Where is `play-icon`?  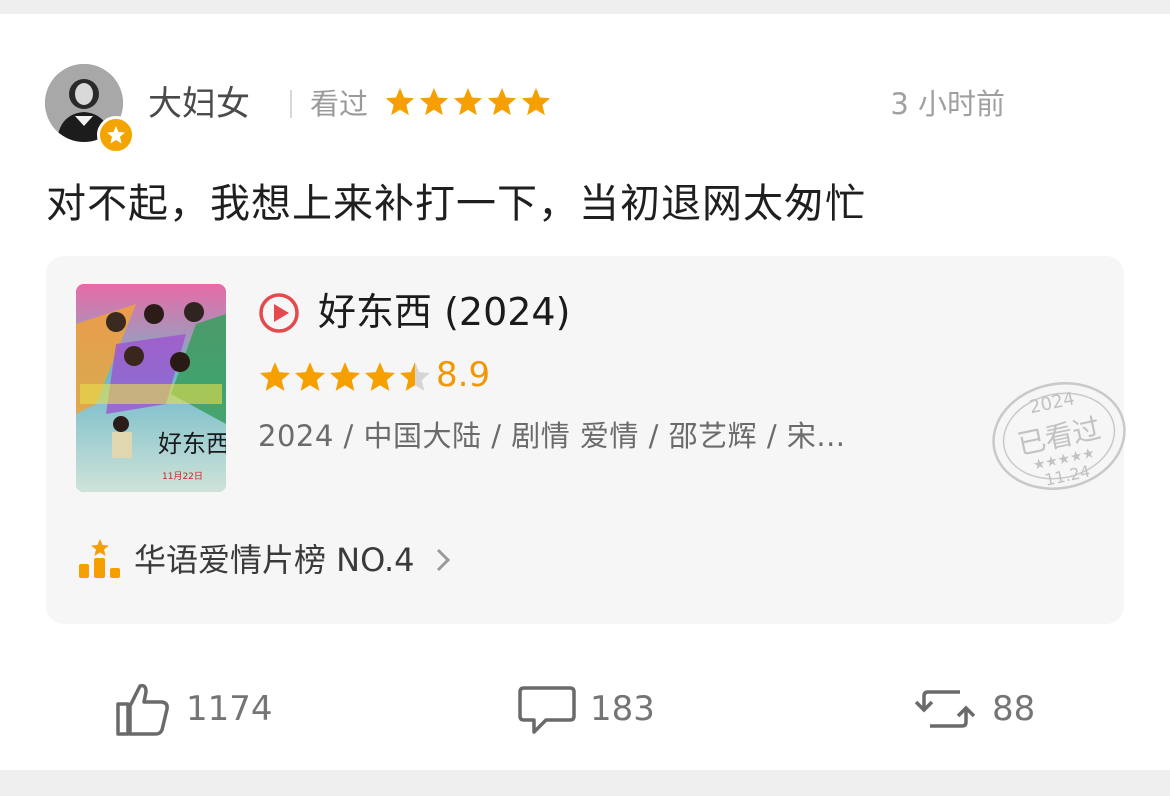
play-icon is located at coordinates (279, 313).